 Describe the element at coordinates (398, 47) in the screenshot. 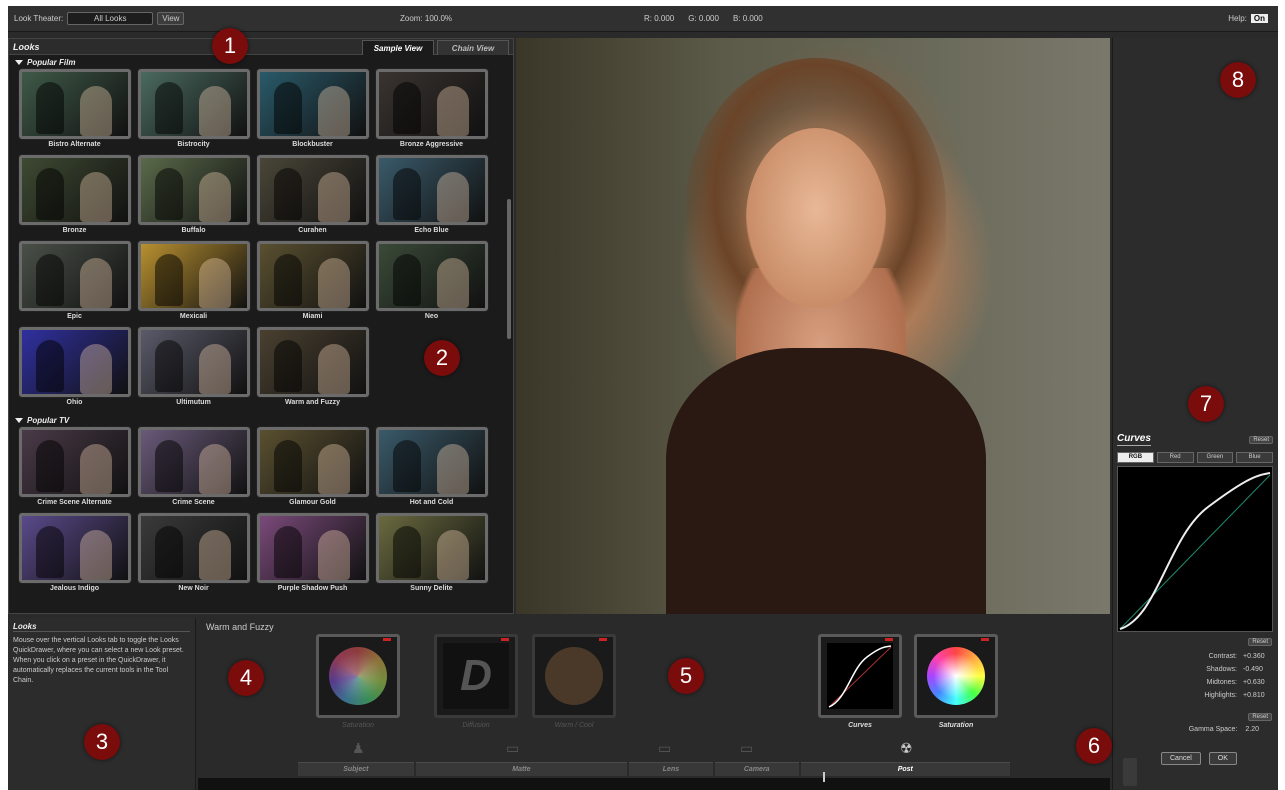

I see `tab-sample-view: Sample View` at that location.